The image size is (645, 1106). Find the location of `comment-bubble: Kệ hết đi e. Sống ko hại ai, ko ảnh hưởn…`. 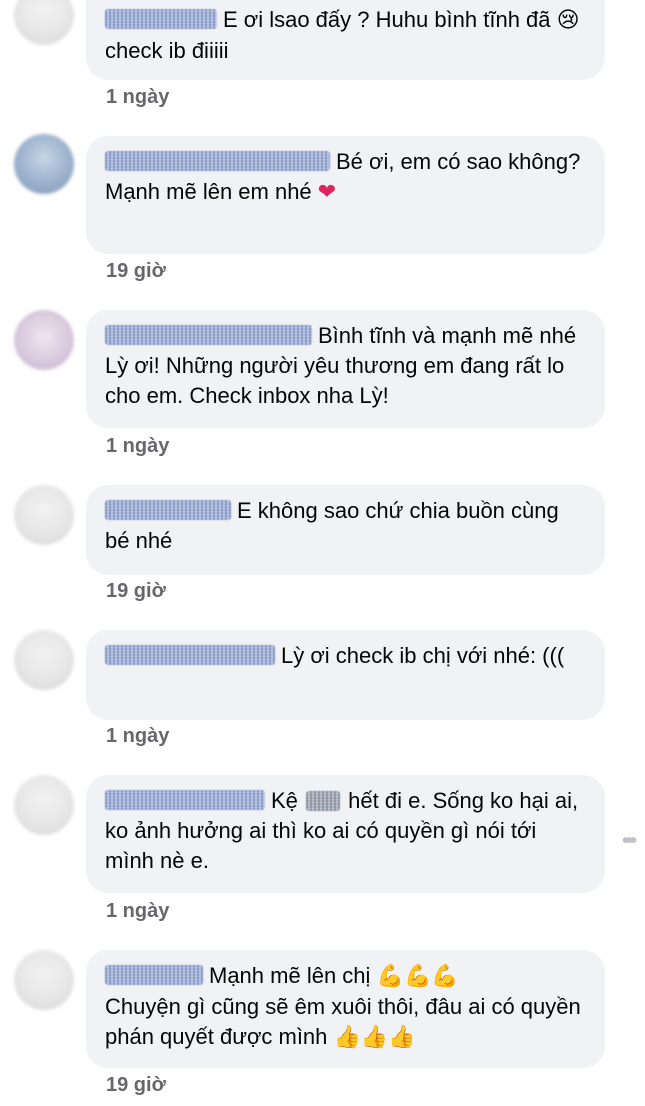

comment-bubble: Kệ hết đi e. Sống ko hại ai, ko ảnh hưởn… is located at coordinates (345, 834).